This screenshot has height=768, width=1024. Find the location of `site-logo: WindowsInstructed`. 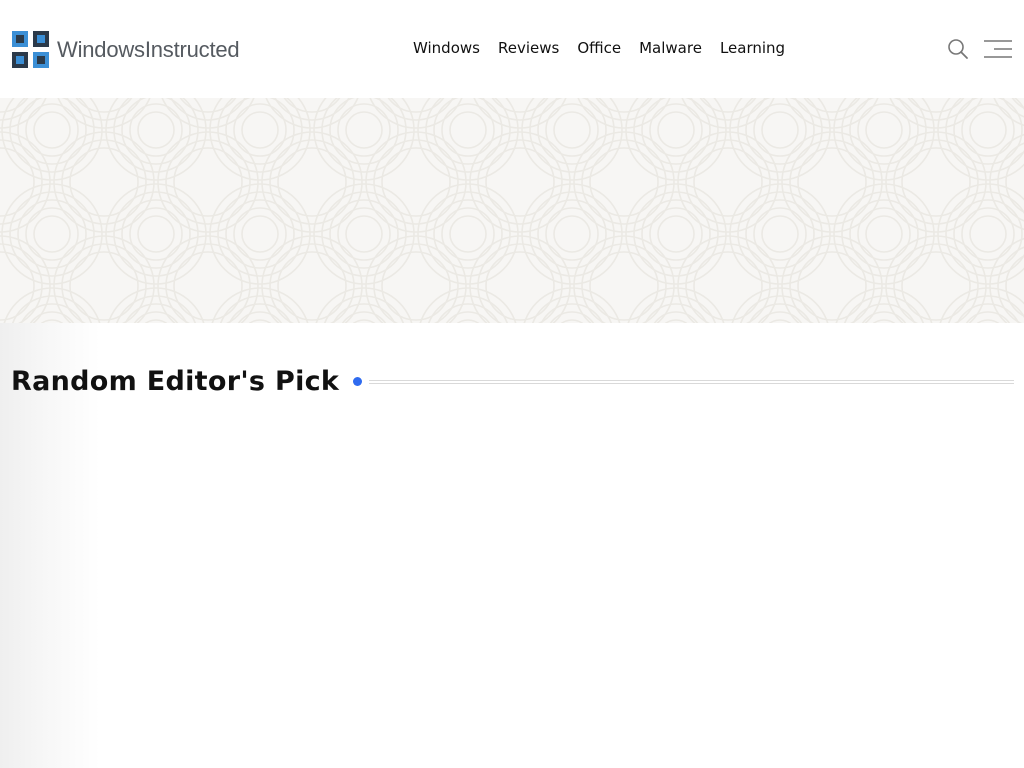

site-logo: WindowsInstructed is located at coordinates (126, 49).